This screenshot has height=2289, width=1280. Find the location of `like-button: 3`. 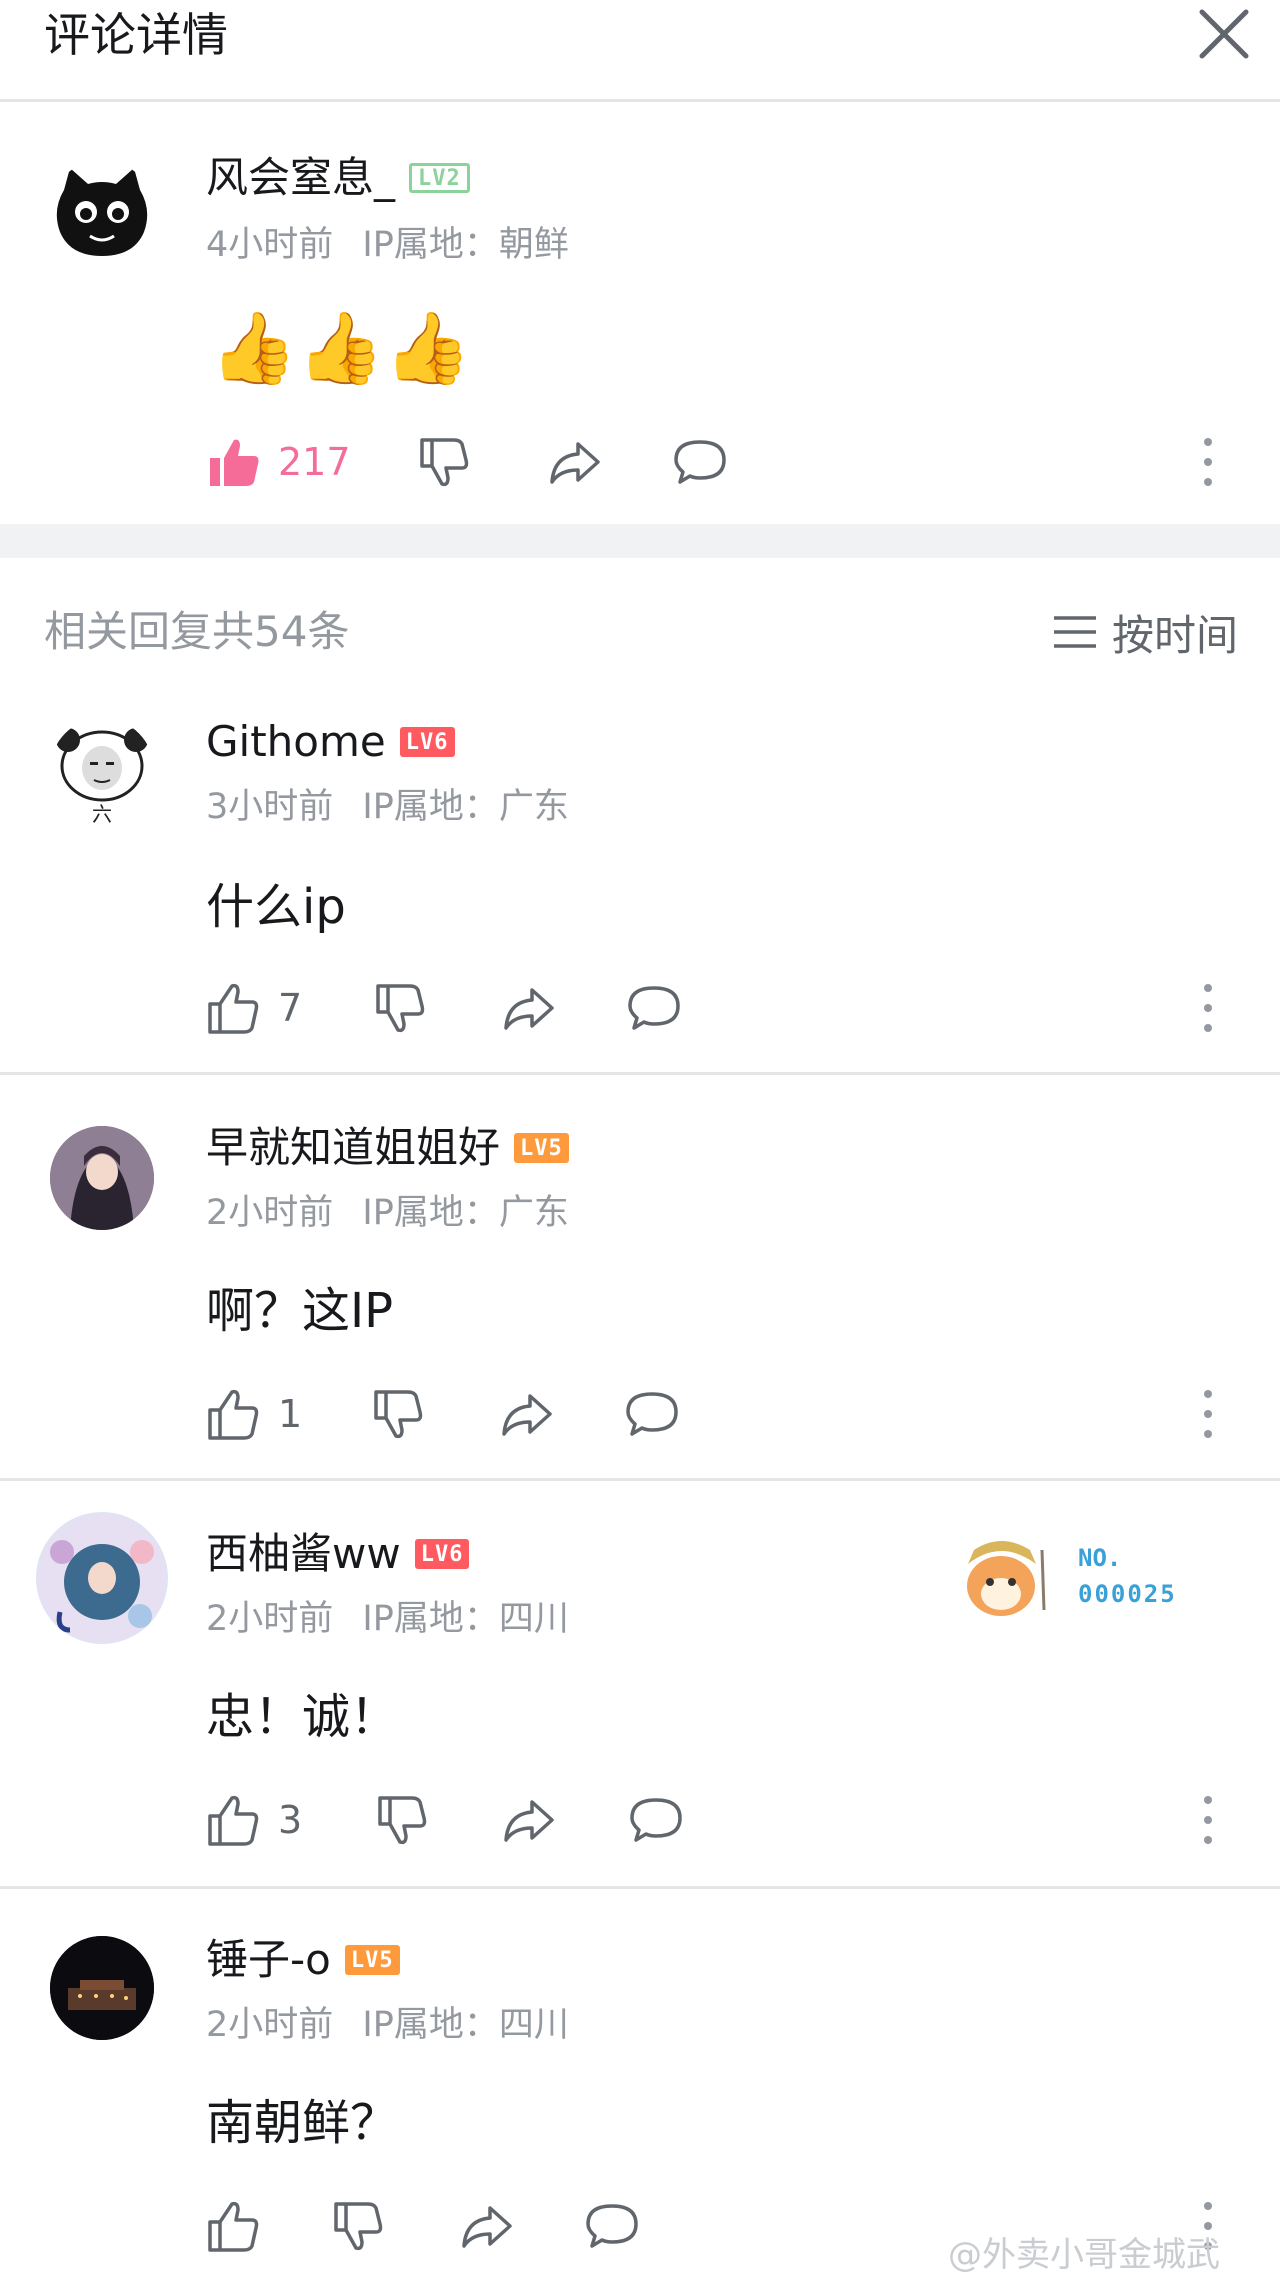

like-button: 3 is located at coordinates (254, 1820).